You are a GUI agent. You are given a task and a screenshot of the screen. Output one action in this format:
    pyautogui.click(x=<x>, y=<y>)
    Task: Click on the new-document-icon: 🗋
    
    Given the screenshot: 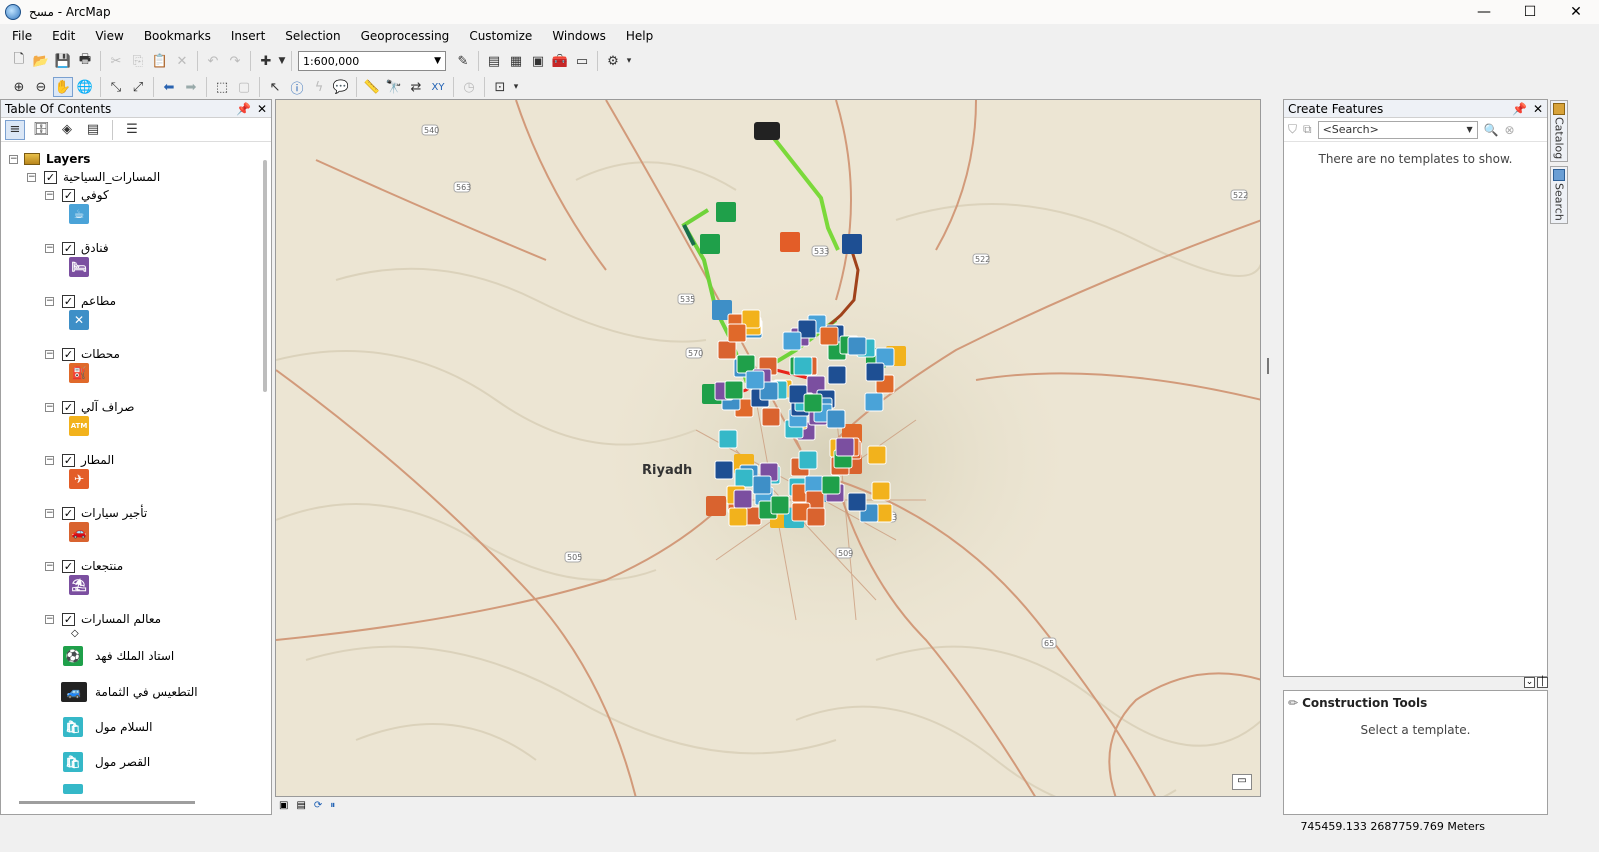 What is the action you would take?
    pyautogui.click(x=19, y=61)
    